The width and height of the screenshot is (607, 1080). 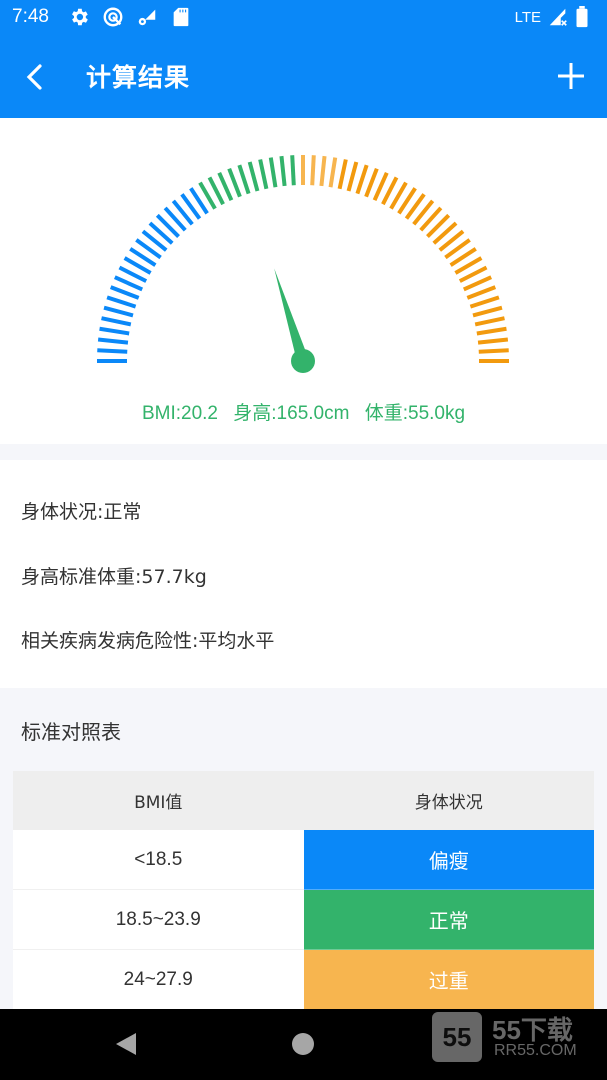 What do you see at coordinates (114, 577) in the screenshot?
I see `standard-weight: 身高标准体重:57.7kg` at bounding box center [114, 577].